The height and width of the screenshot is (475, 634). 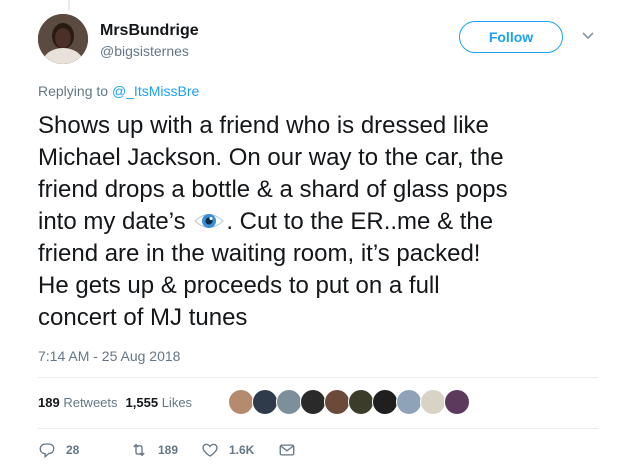 What do you see at coordinates (149, 31) in the screenshot?
I see `display-name: MrsBundrige` at bounding box center [149, 31].